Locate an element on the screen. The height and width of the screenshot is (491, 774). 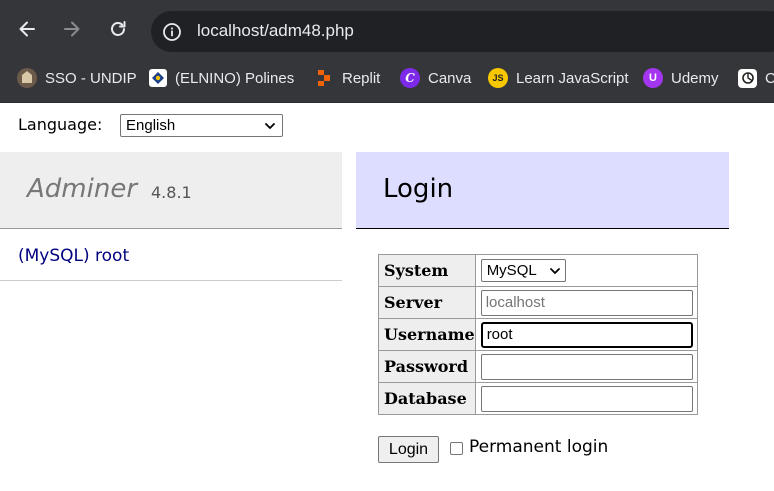
bookmark-label: SSO - UNDIP is located at coordinates (91, 78).